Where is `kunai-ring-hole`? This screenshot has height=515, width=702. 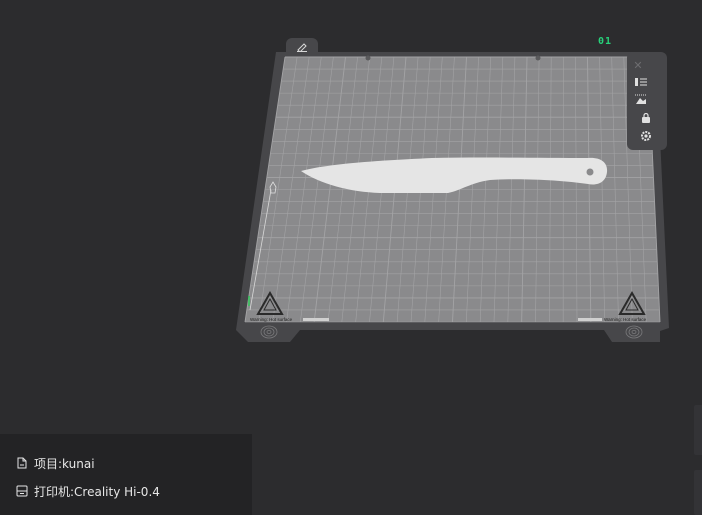 kunai-ring-hole is located at coordinates (590, 172).